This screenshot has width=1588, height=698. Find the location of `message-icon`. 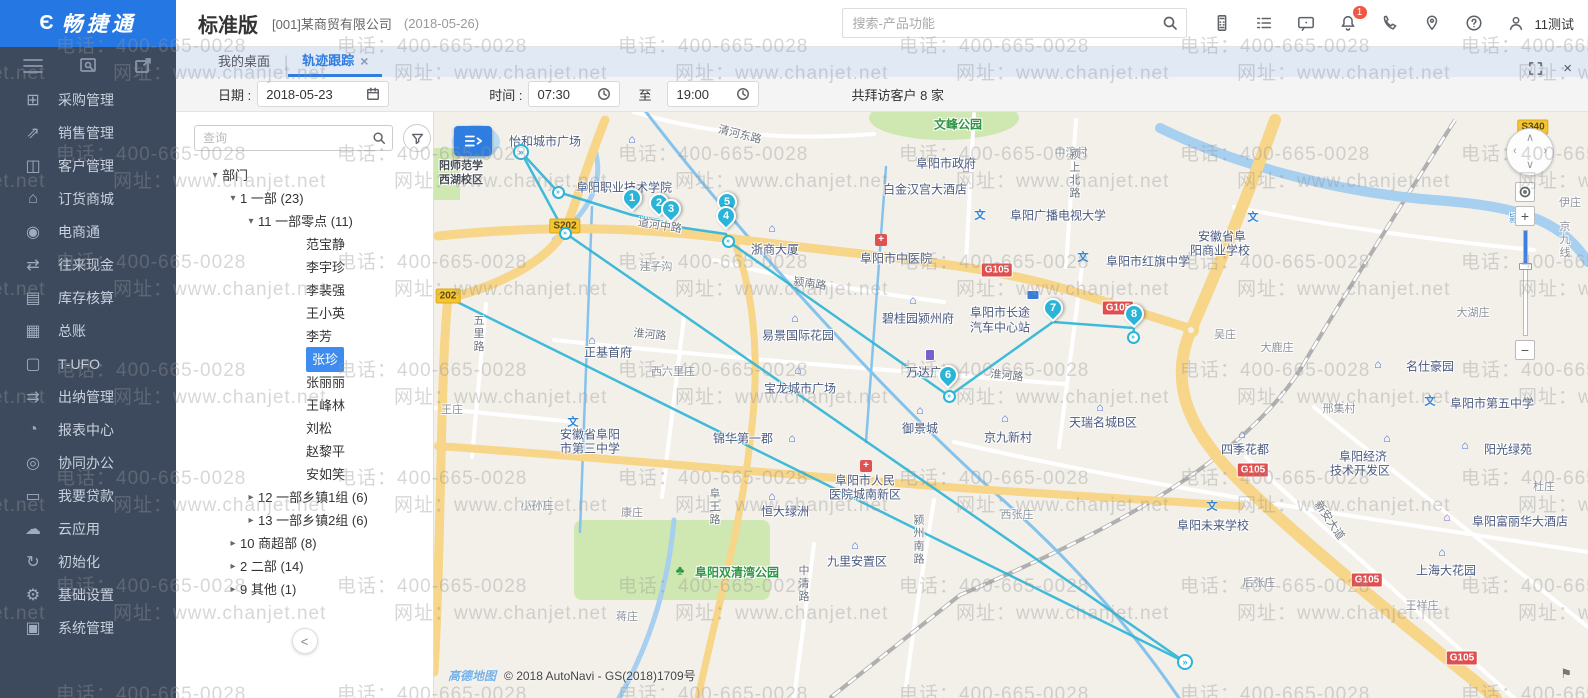

message-icon is located at coordinates (1306, 23).